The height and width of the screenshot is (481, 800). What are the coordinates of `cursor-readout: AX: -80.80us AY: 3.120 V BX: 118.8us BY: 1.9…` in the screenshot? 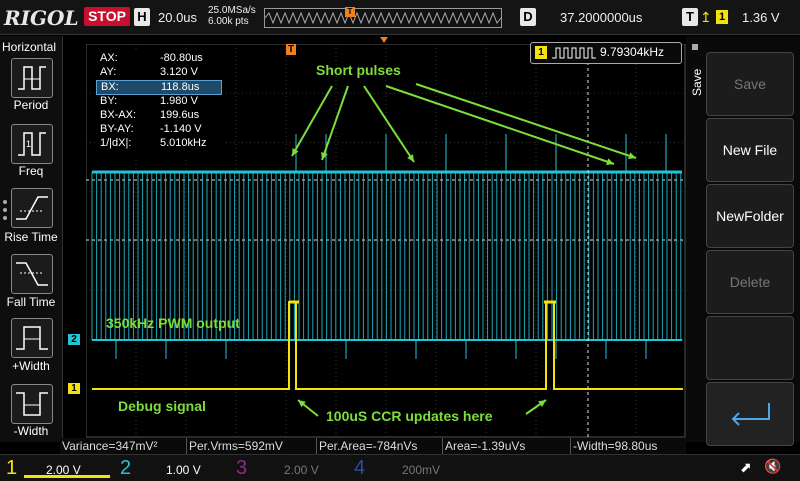 It's located at (160, 106).